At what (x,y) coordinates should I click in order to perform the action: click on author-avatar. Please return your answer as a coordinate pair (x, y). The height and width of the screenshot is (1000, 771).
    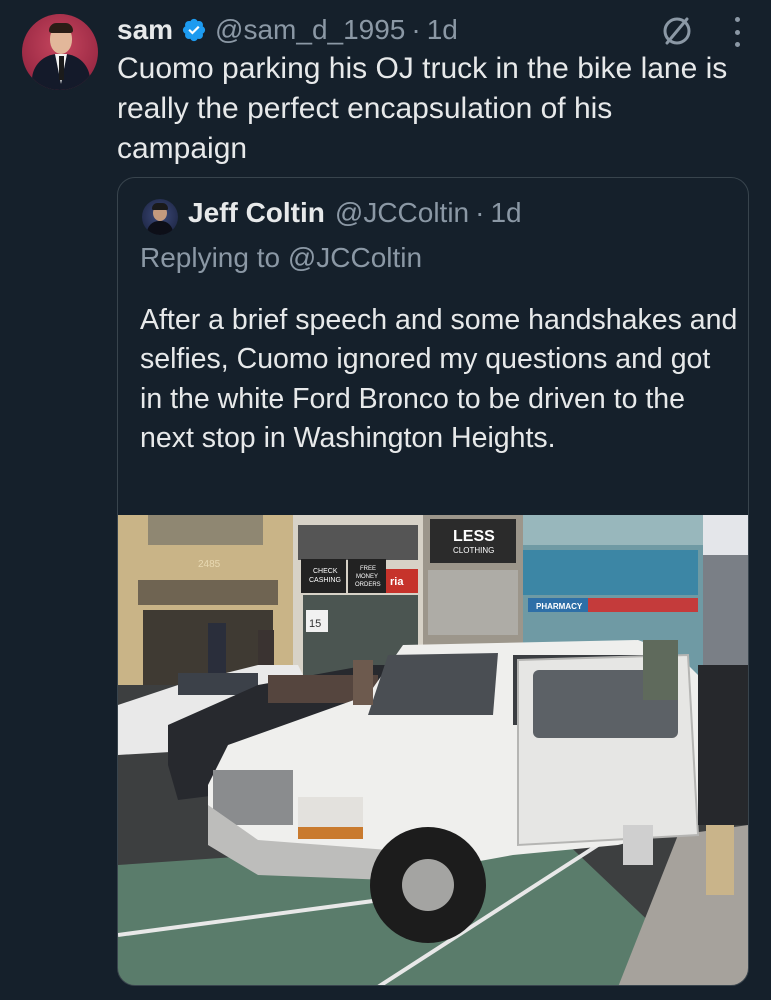
    Looking at the image, I should click on (60, 52).